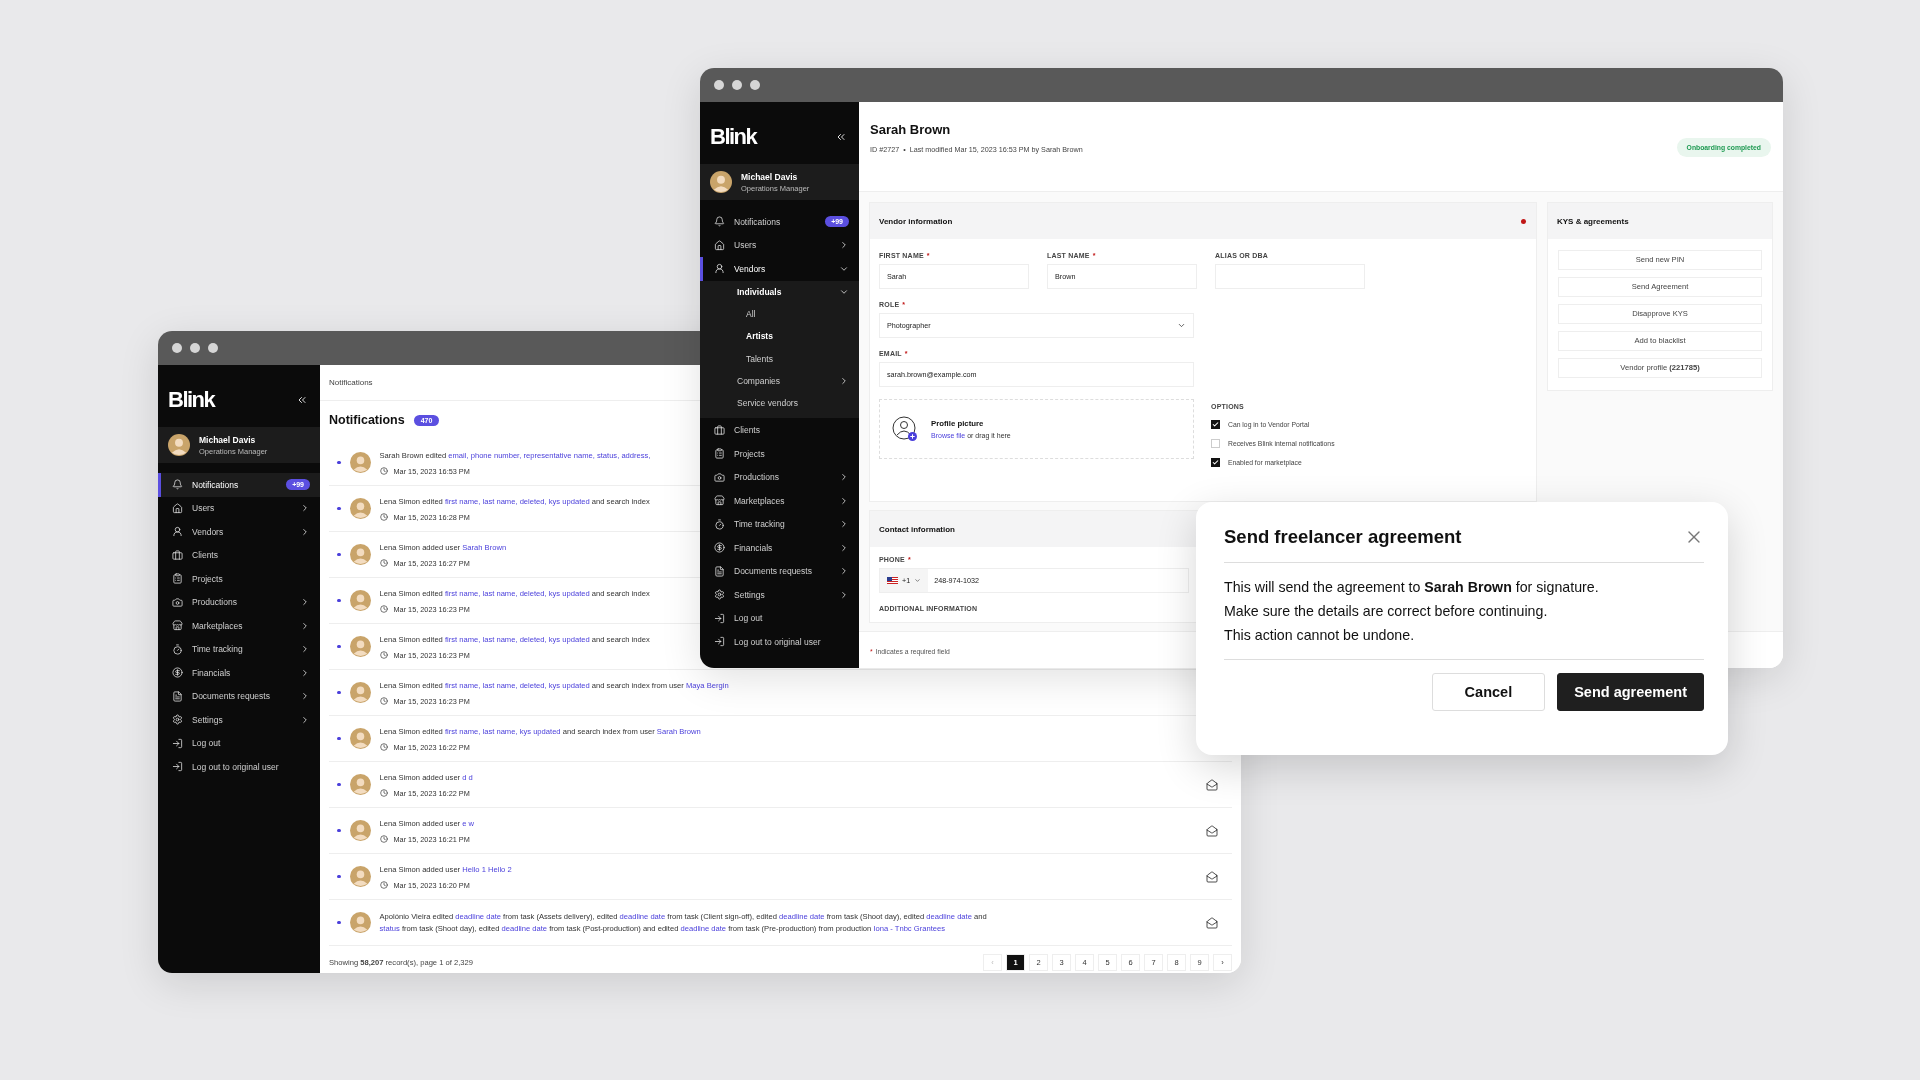  I want to click on page-title: Notifications, so click(367, 420).